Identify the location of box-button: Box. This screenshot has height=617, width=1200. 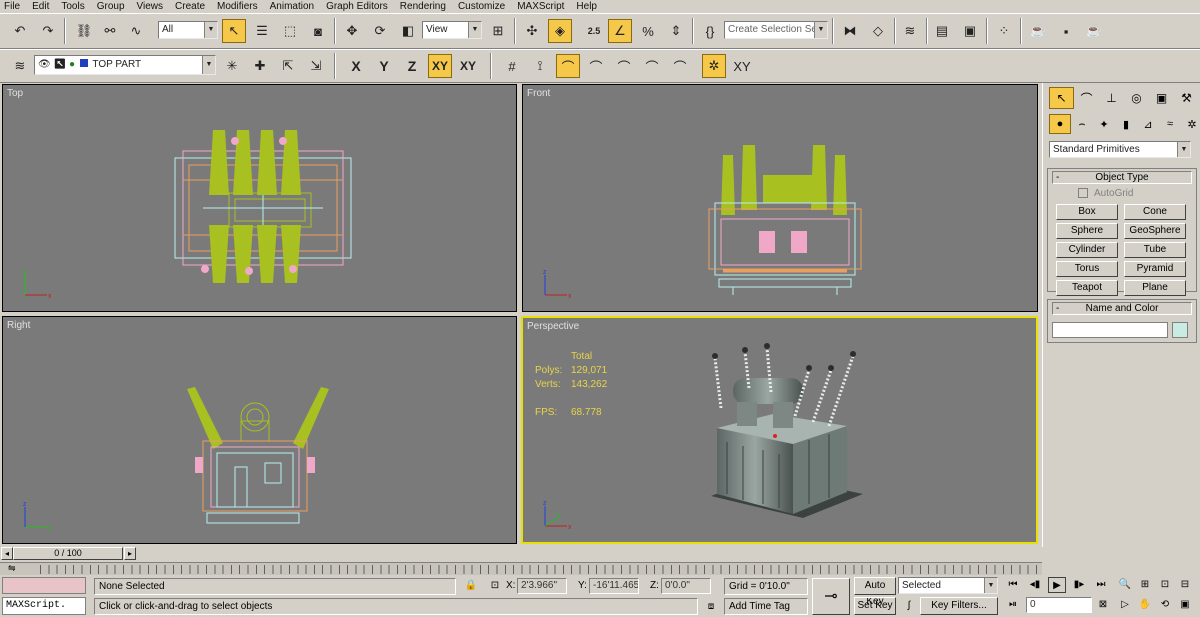
(1087, 212).